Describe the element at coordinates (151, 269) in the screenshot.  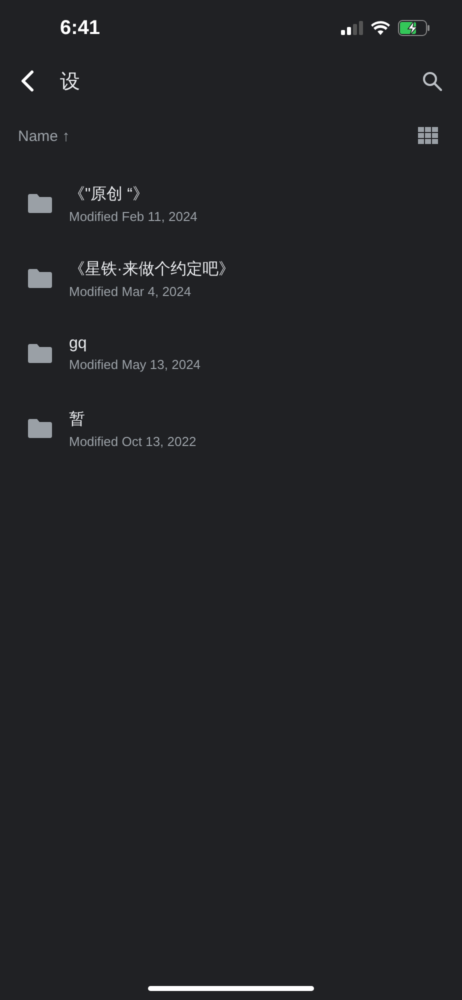
I see `folder-name: 《星铁·来做个约定吧》` at that location.